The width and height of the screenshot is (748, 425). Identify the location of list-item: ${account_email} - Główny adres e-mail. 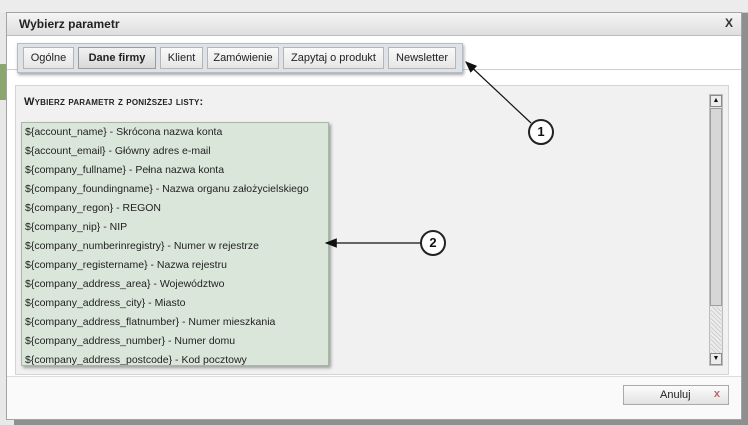
(175, 151).